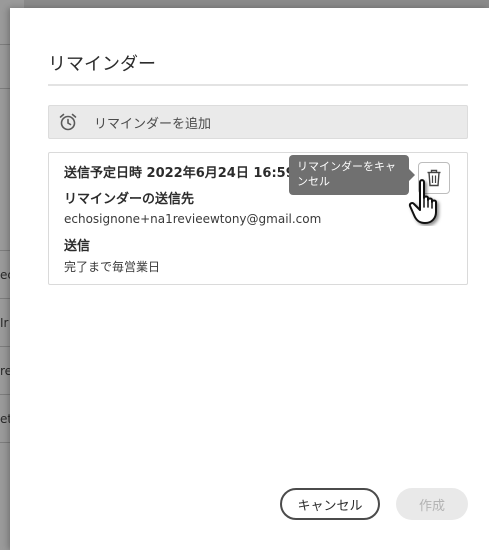 The height and width of the screenshot is (550, 489). What do you see at coordinates (5, 275) in the screenshot?
I see `background-text-fragment: ec` at bounding box center [5, 275].